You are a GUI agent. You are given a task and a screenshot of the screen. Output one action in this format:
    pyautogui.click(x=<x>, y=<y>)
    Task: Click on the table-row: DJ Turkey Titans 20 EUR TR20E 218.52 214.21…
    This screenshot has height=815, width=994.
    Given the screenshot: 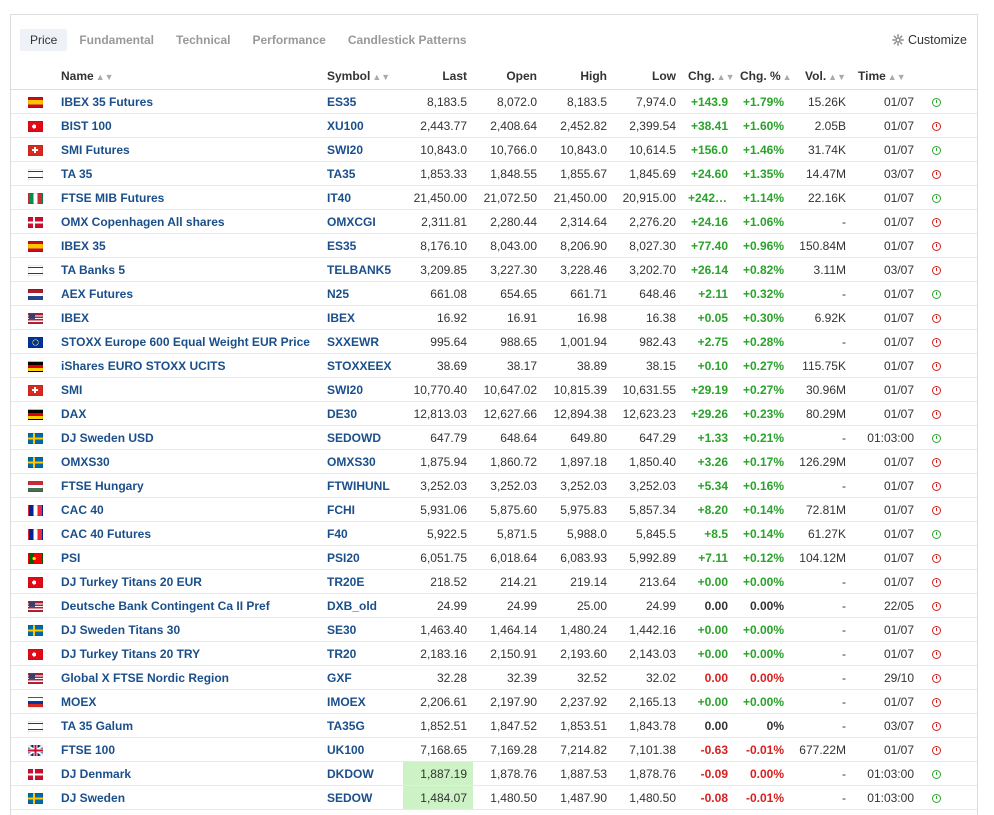 What is the action you would take?
    pyautogui.click(x=494, y=581)
    